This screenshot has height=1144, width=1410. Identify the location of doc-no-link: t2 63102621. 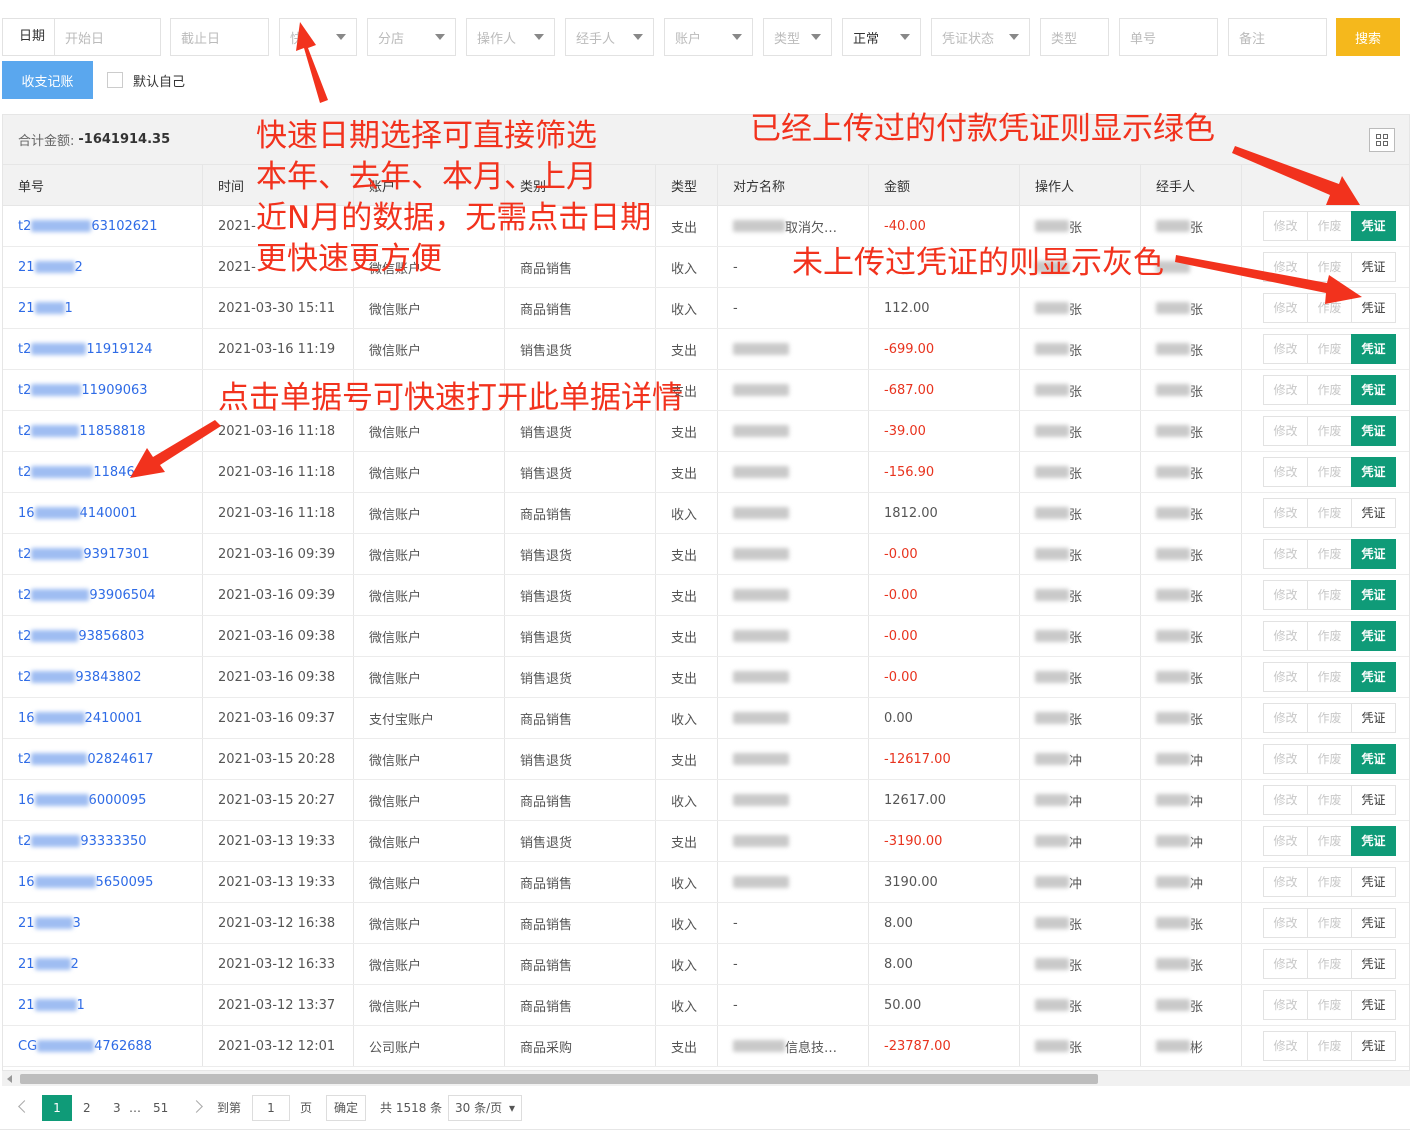
(103, 226).